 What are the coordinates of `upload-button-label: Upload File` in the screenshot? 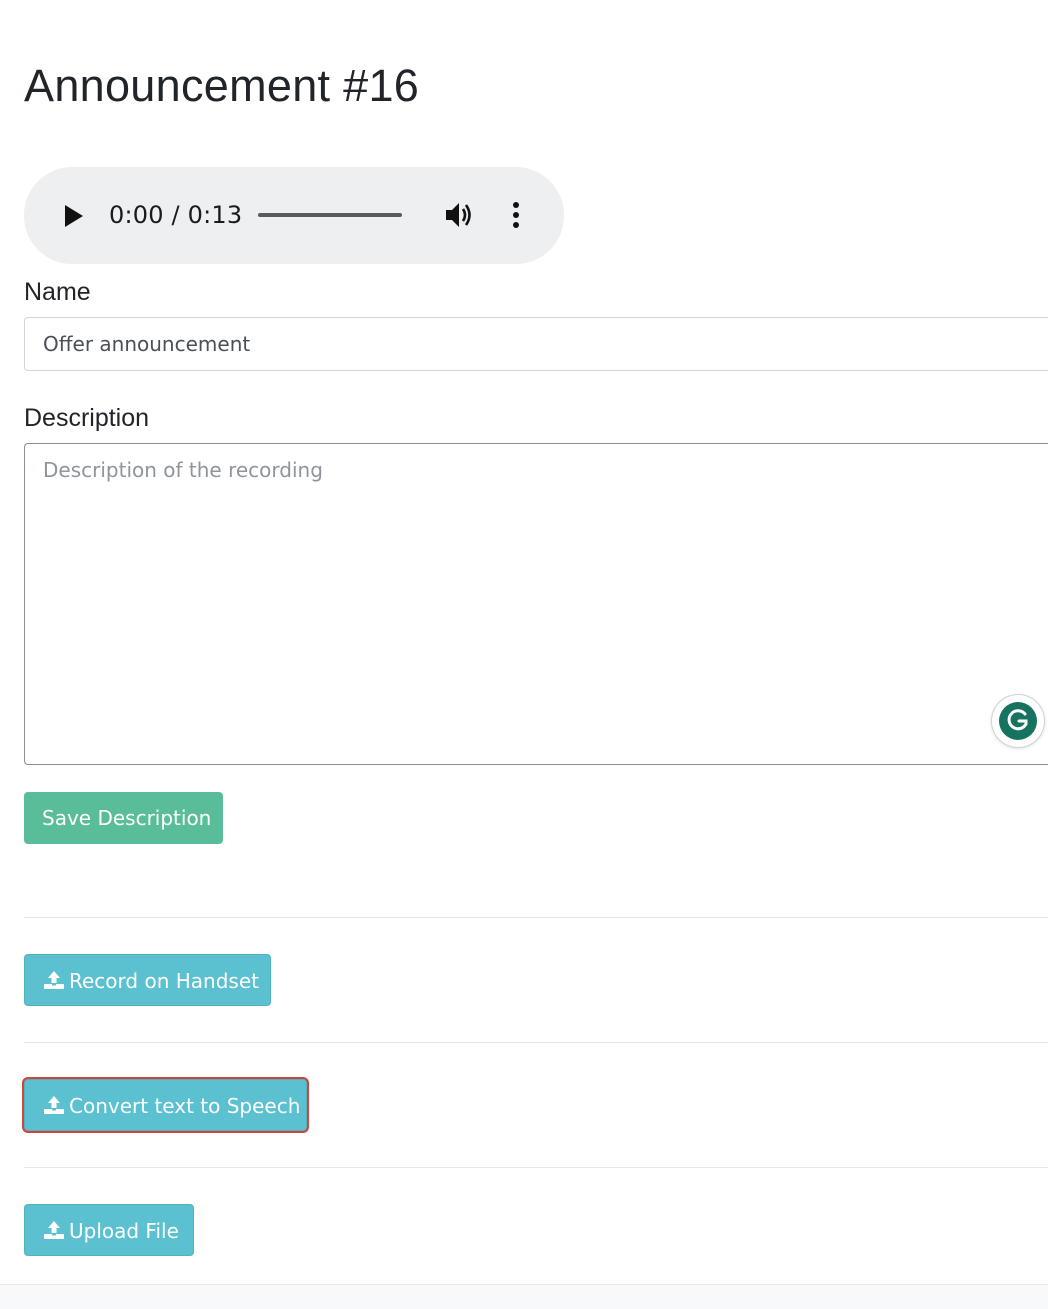 It's located at (124, 1231).